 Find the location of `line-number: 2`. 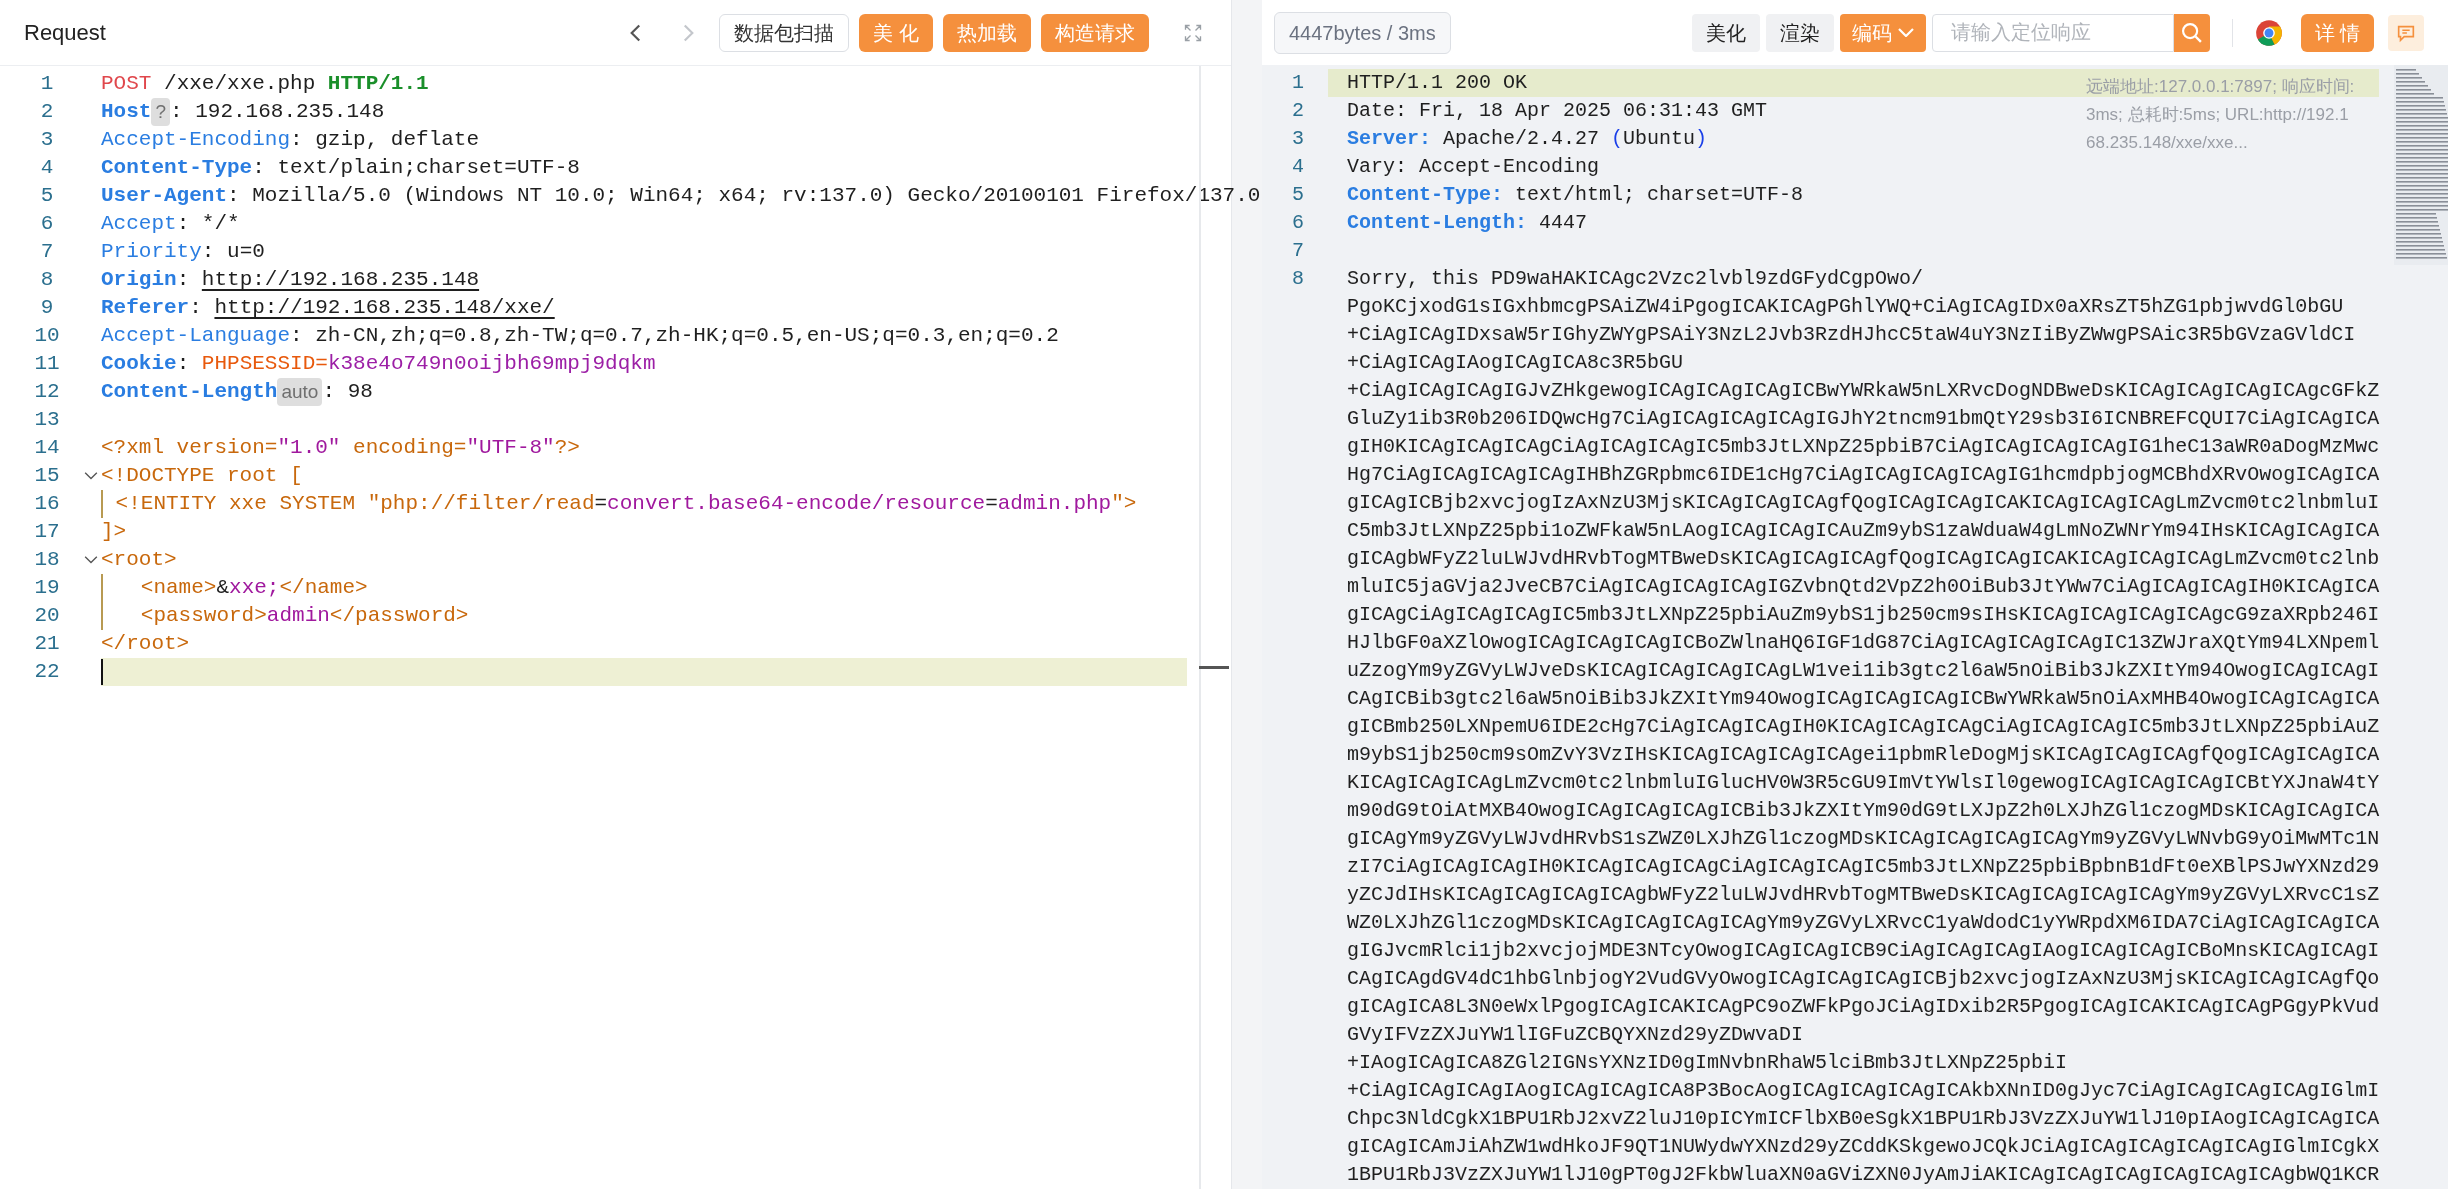

line-number: 2 is located at coordinates (47, 112).